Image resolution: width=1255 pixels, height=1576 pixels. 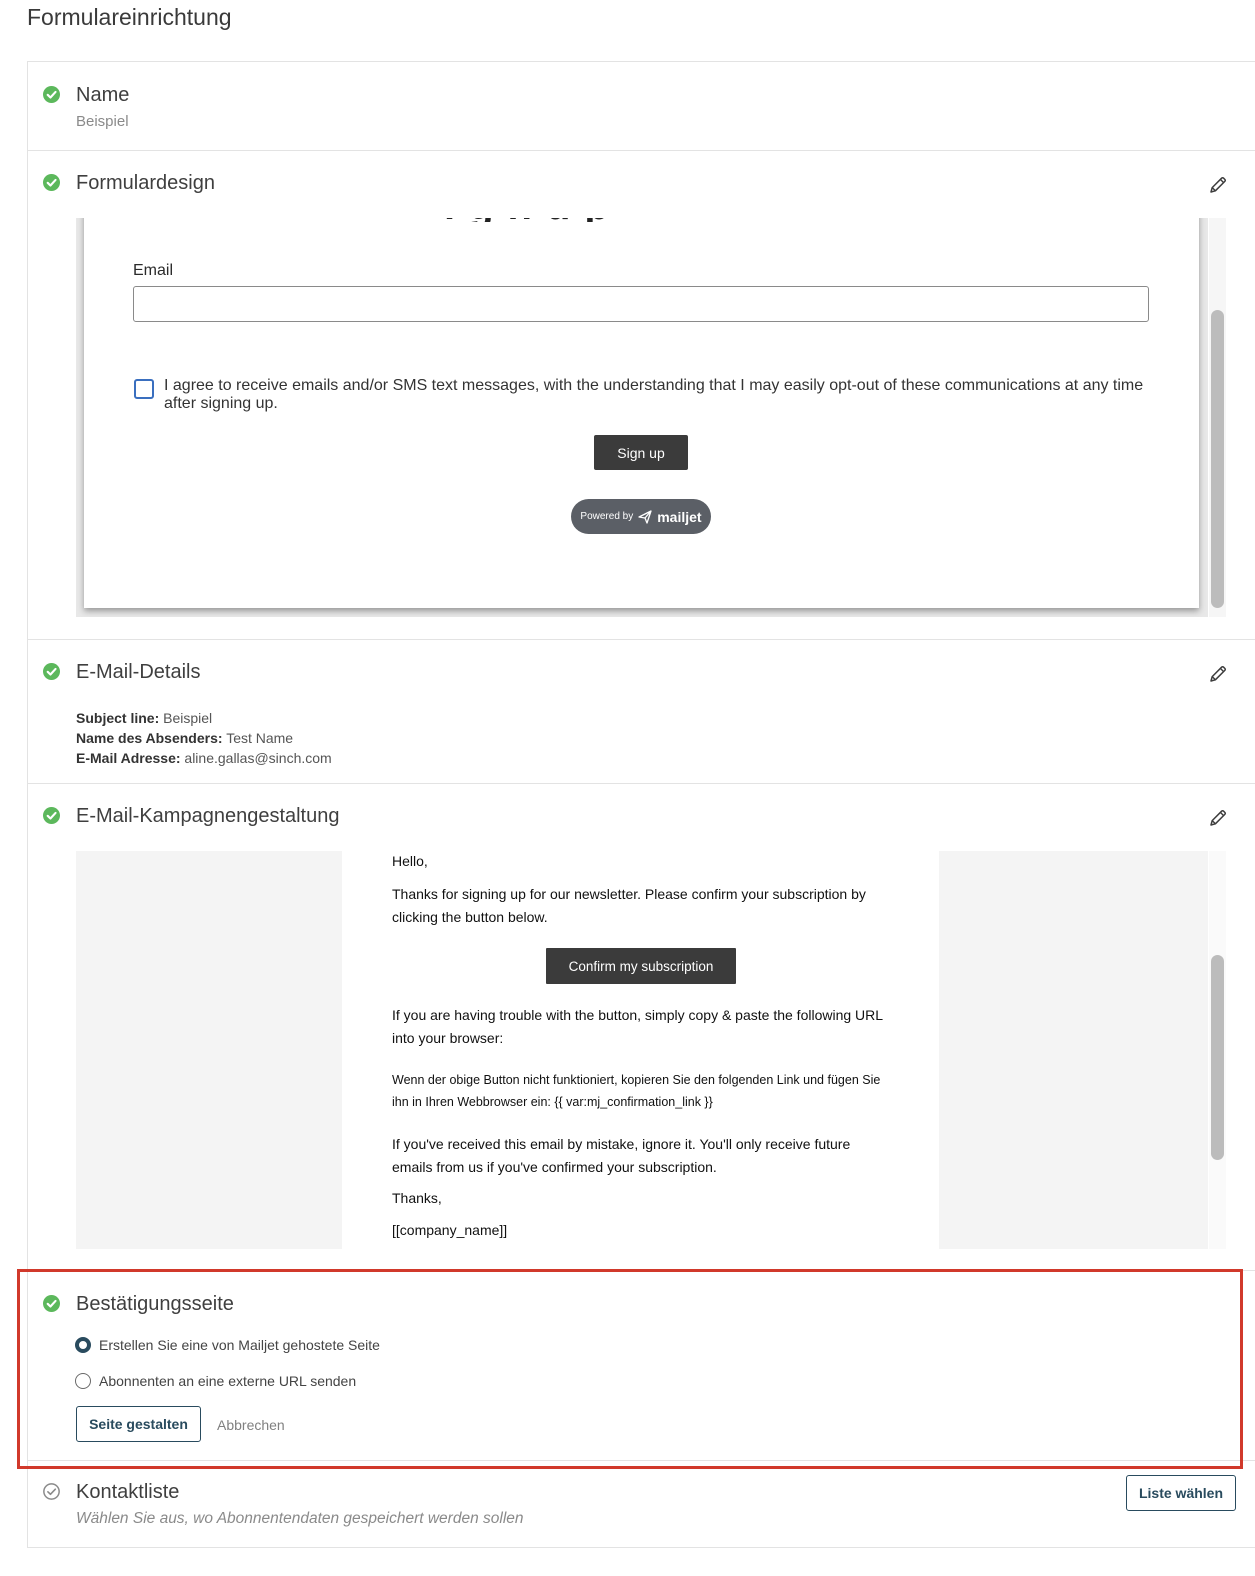 What do you see at coordinates (258, 758) in the screenshot?
I see `detail-address-value: aline.gallas@sinch.com` at bounding box center [258, 758].